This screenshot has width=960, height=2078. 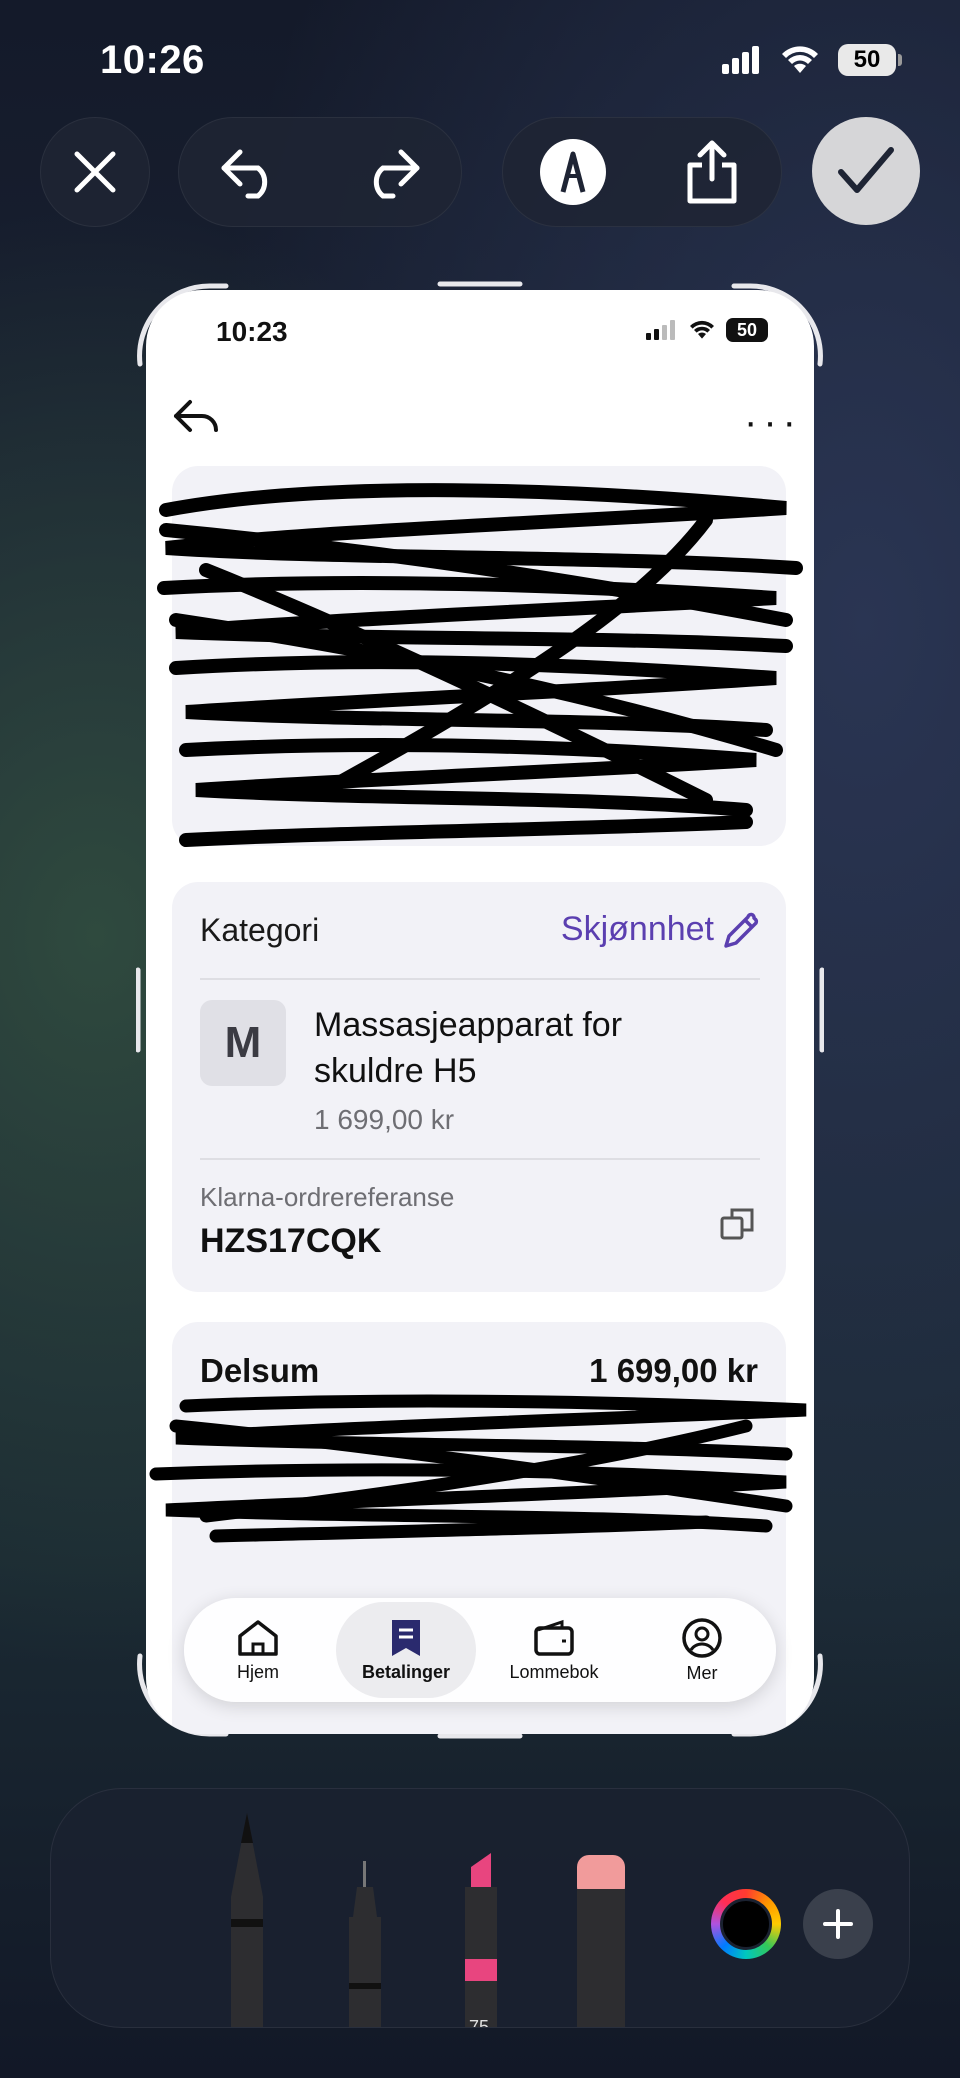 What do you see at coordinates (365, 1942) in the screenshot?
I see `fineliner-tool` at bounding box center [365, 1942].